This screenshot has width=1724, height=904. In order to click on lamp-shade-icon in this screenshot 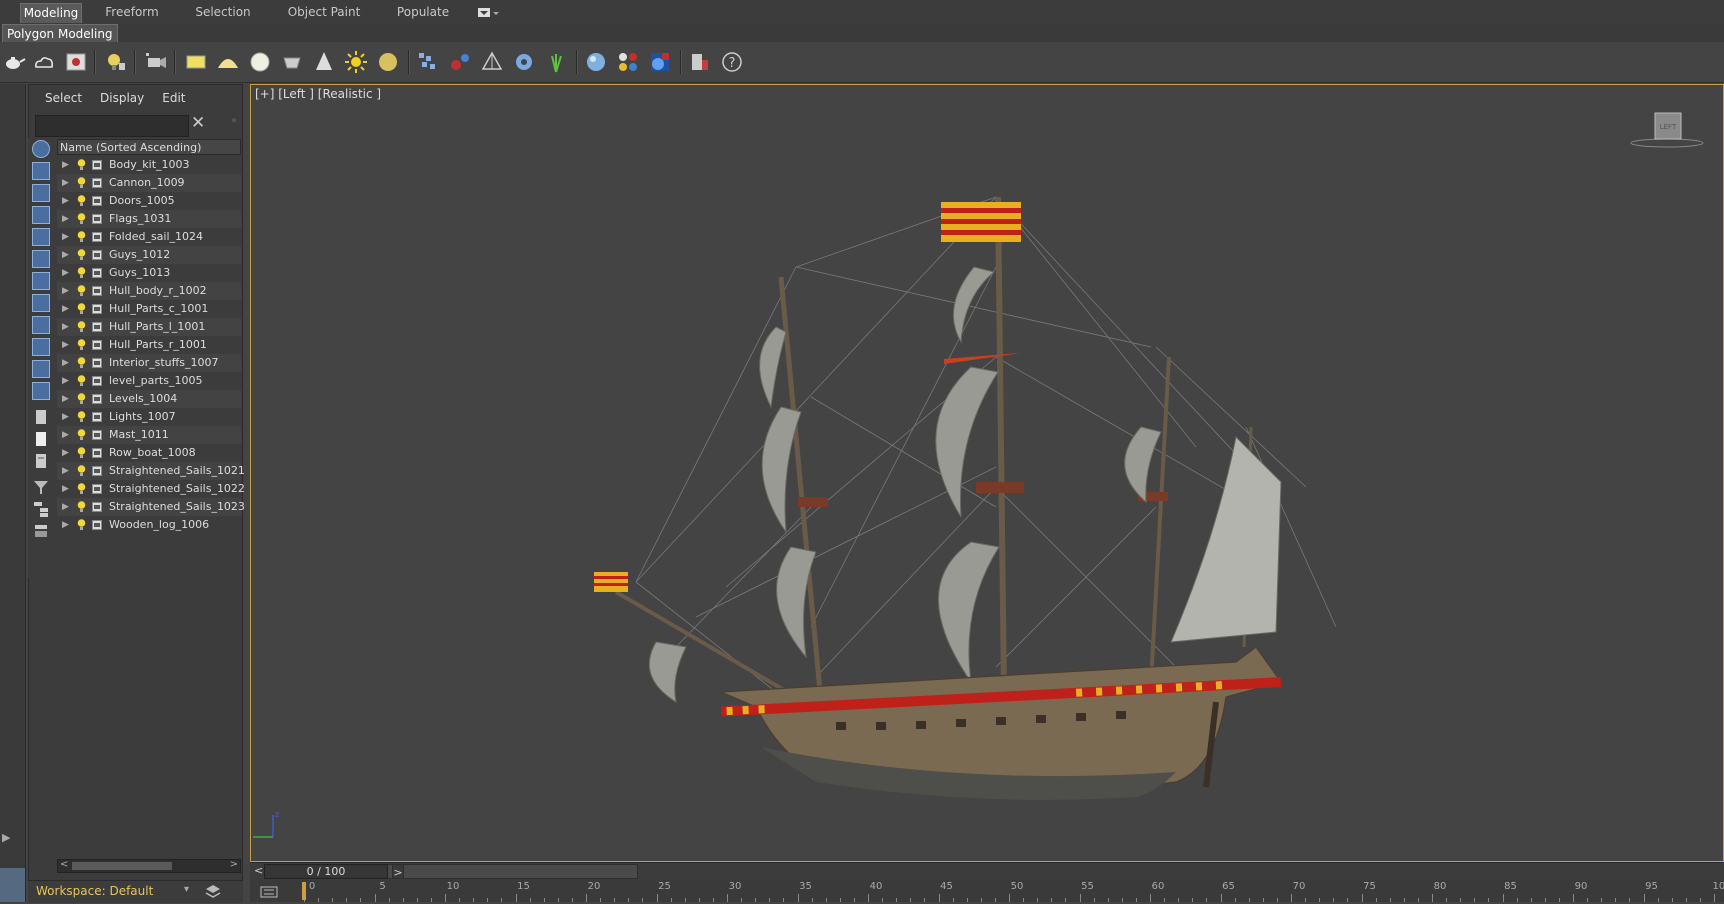, I will do `click(292, 62)`.